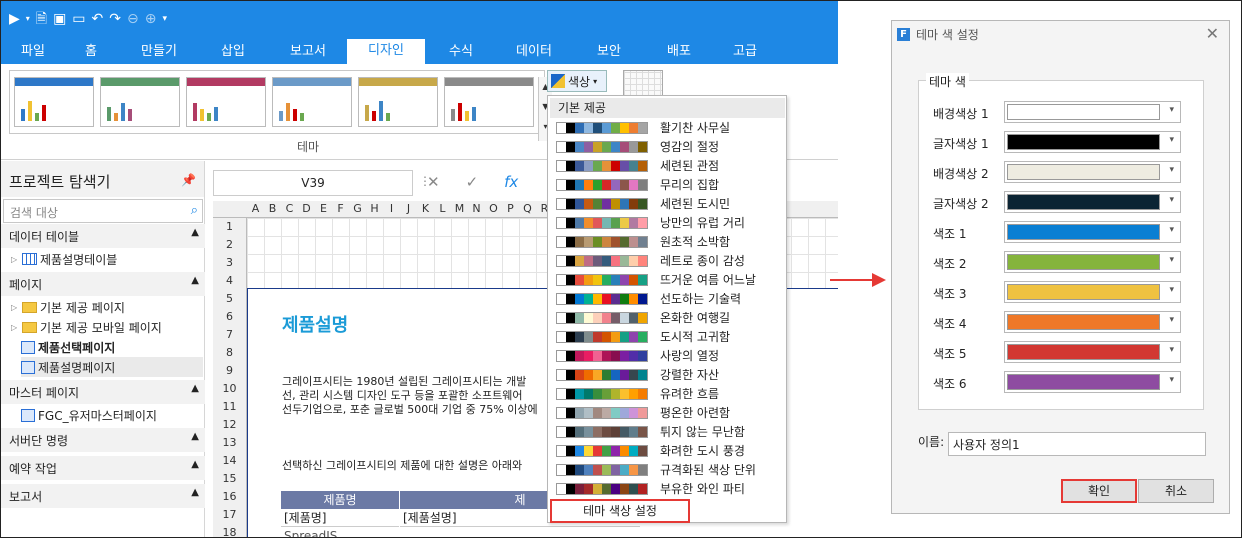 Image resolution: width=1242 pixels, height=538 pixels. I want to click on theme-color-item: 유려한 흐름, so click(637, 393).